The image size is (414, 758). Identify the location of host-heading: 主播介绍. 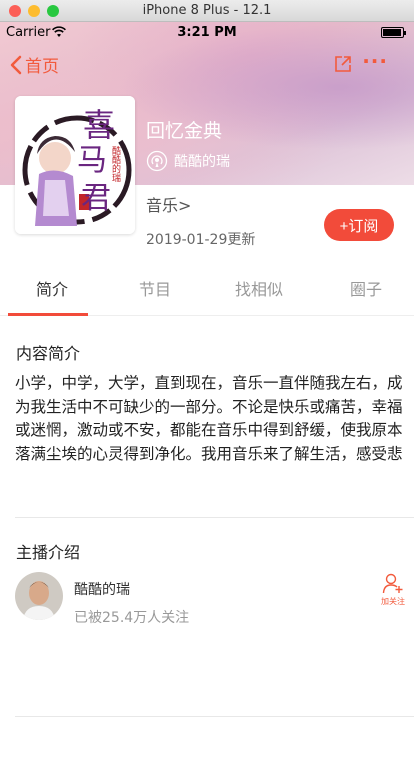
(48, 552).